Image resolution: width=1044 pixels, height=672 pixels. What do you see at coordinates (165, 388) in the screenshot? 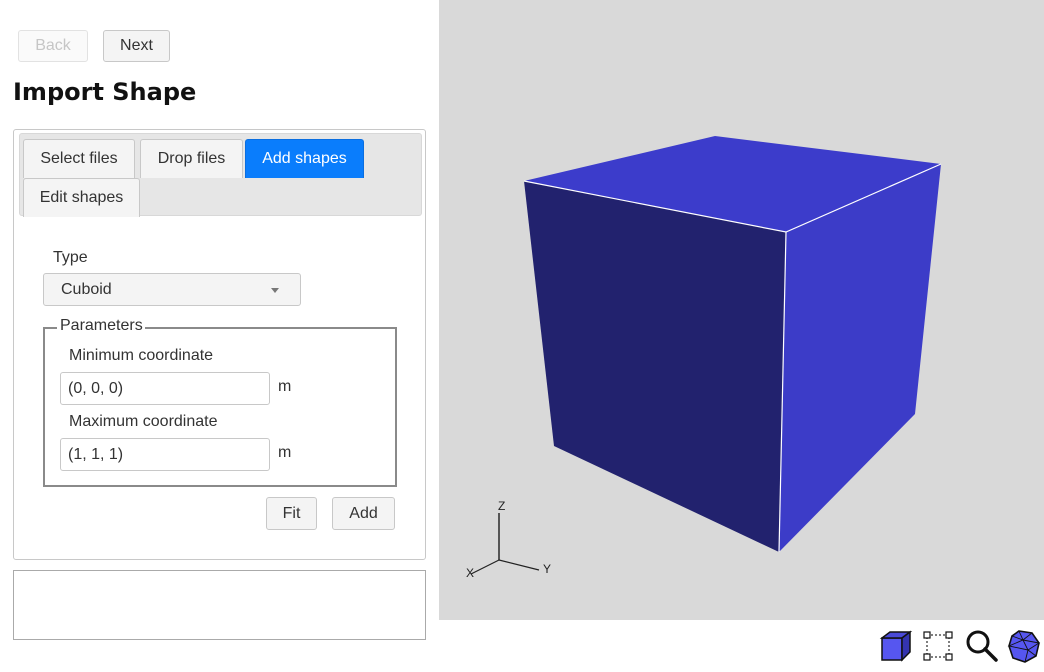
I see `min-coordinate-input` at bounding box center [165, 388].